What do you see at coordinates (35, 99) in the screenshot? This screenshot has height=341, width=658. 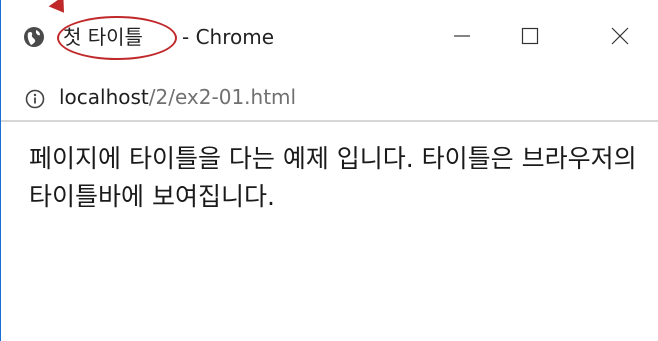 I see `info-icon` at bounding box center [35, 99].